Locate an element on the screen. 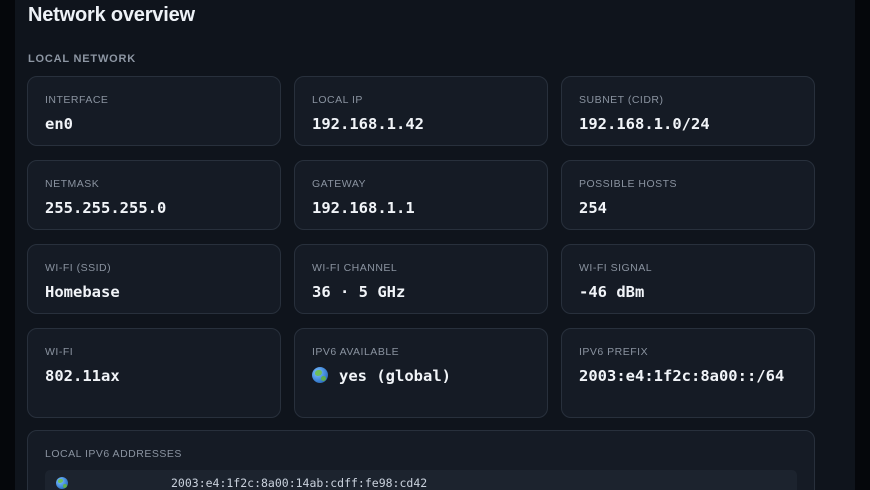  card-label: INTERFACE is located at coordinates (77, 100).